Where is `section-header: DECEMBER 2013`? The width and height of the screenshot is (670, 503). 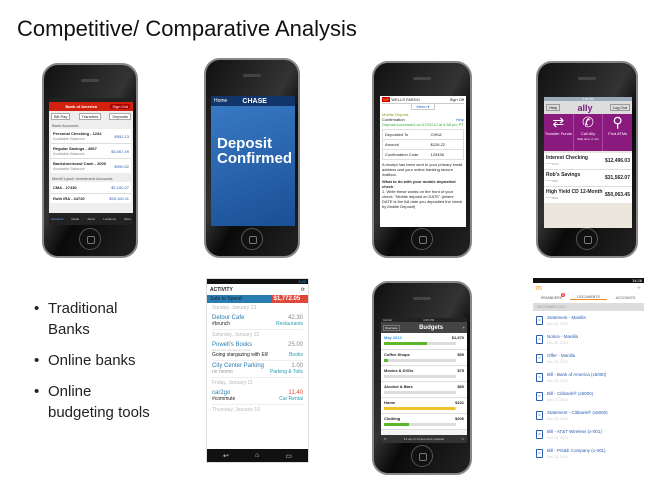 section-header: DECEMBER 2013 is located at coordinates (588, 307).